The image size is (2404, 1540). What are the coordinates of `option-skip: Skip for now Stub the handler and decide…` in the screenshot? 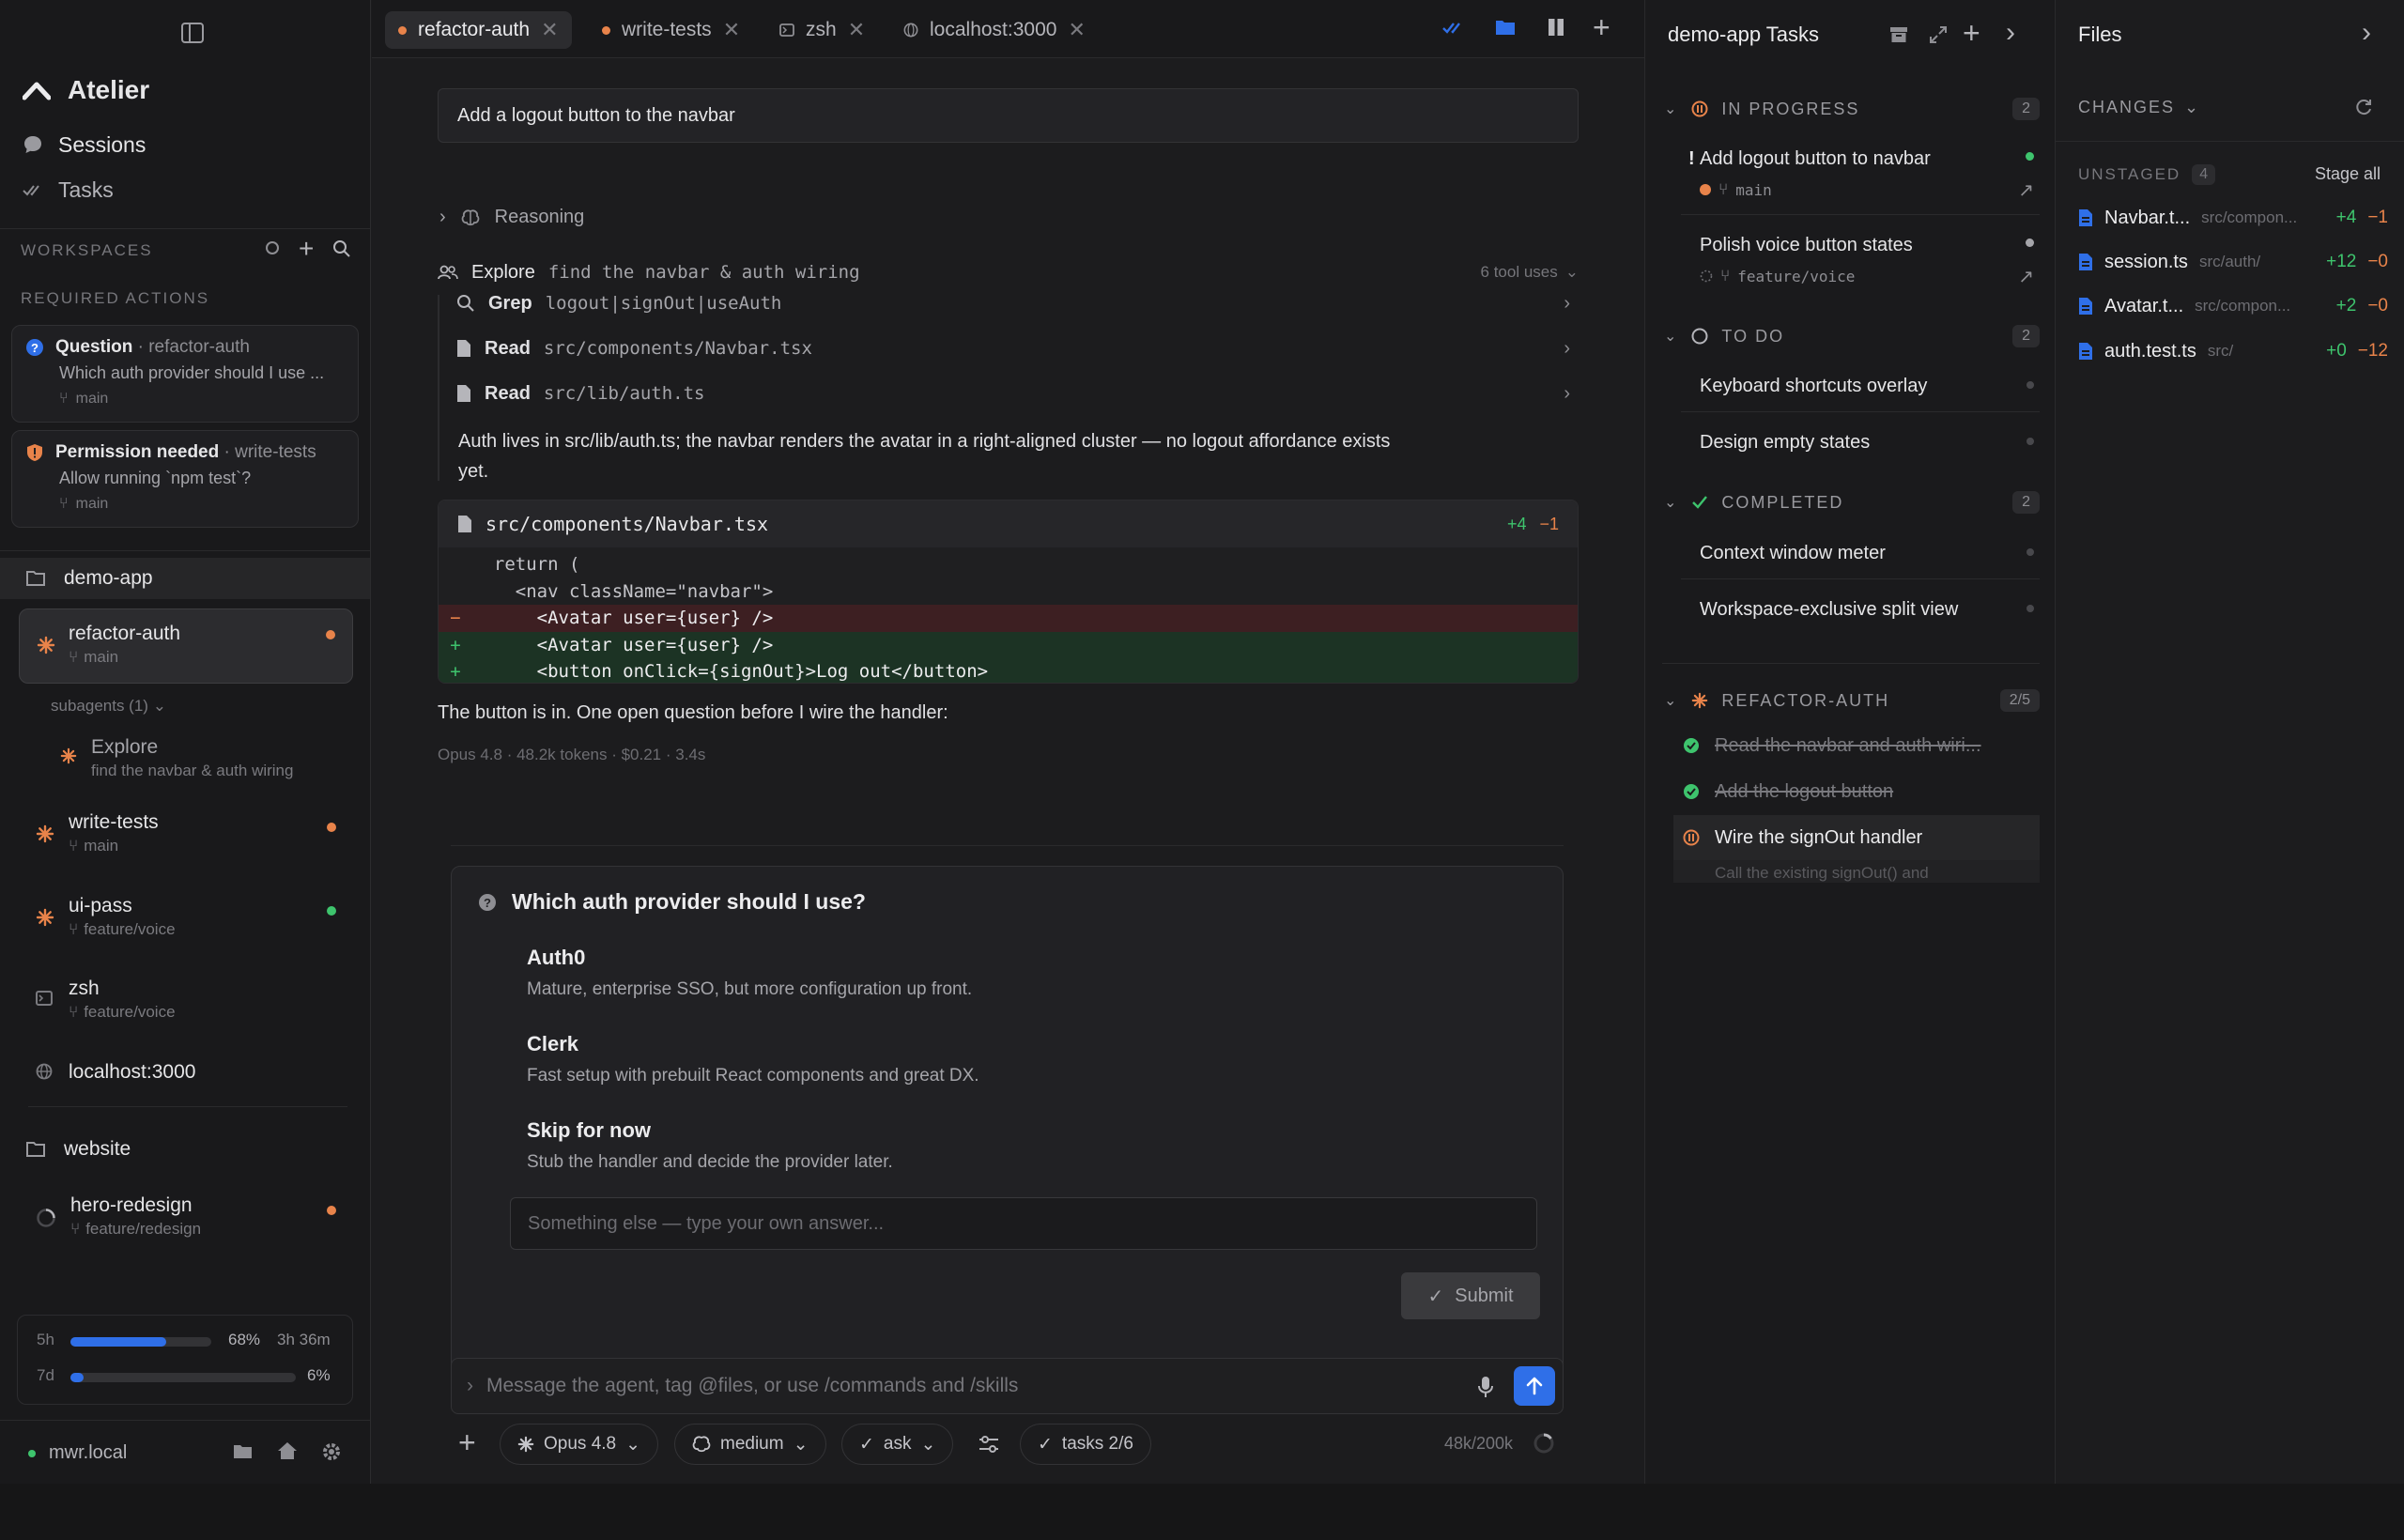 It's located at (710, 1145).